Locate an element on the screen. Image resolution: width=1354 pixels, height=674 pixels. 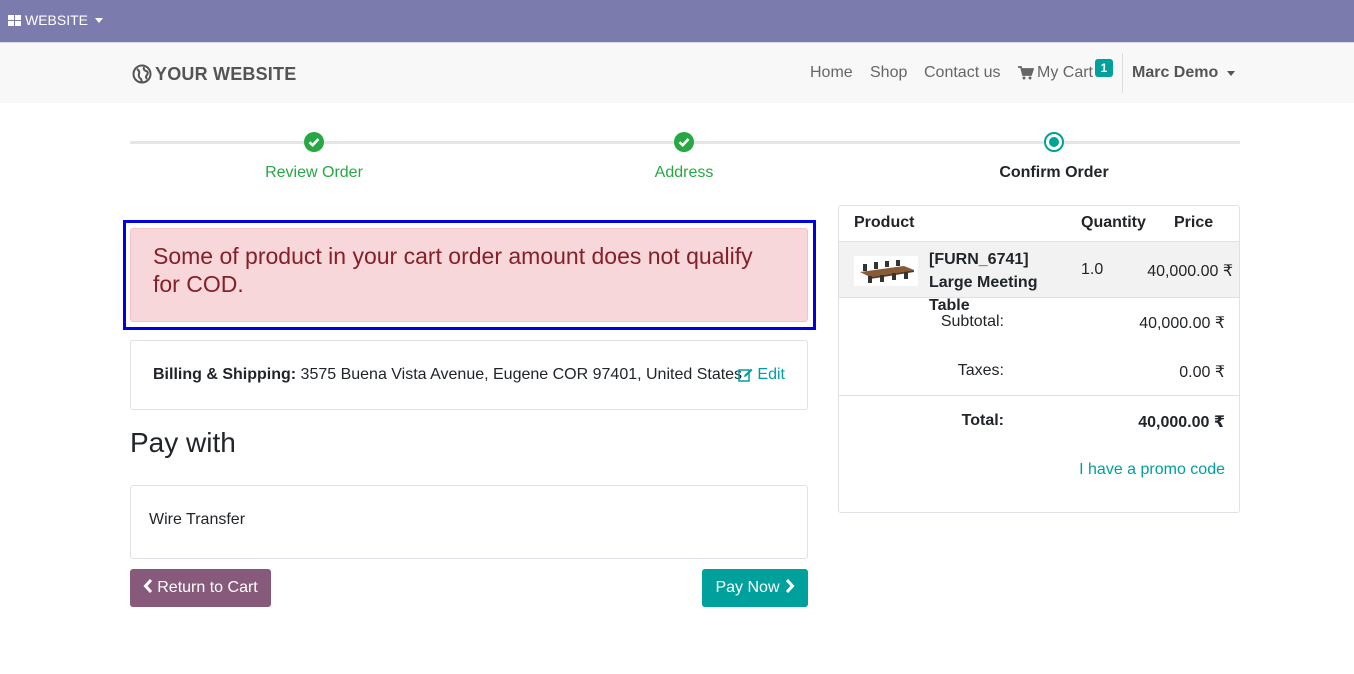
pay-now-label: Pay Now is located at coordinates (747, 587).